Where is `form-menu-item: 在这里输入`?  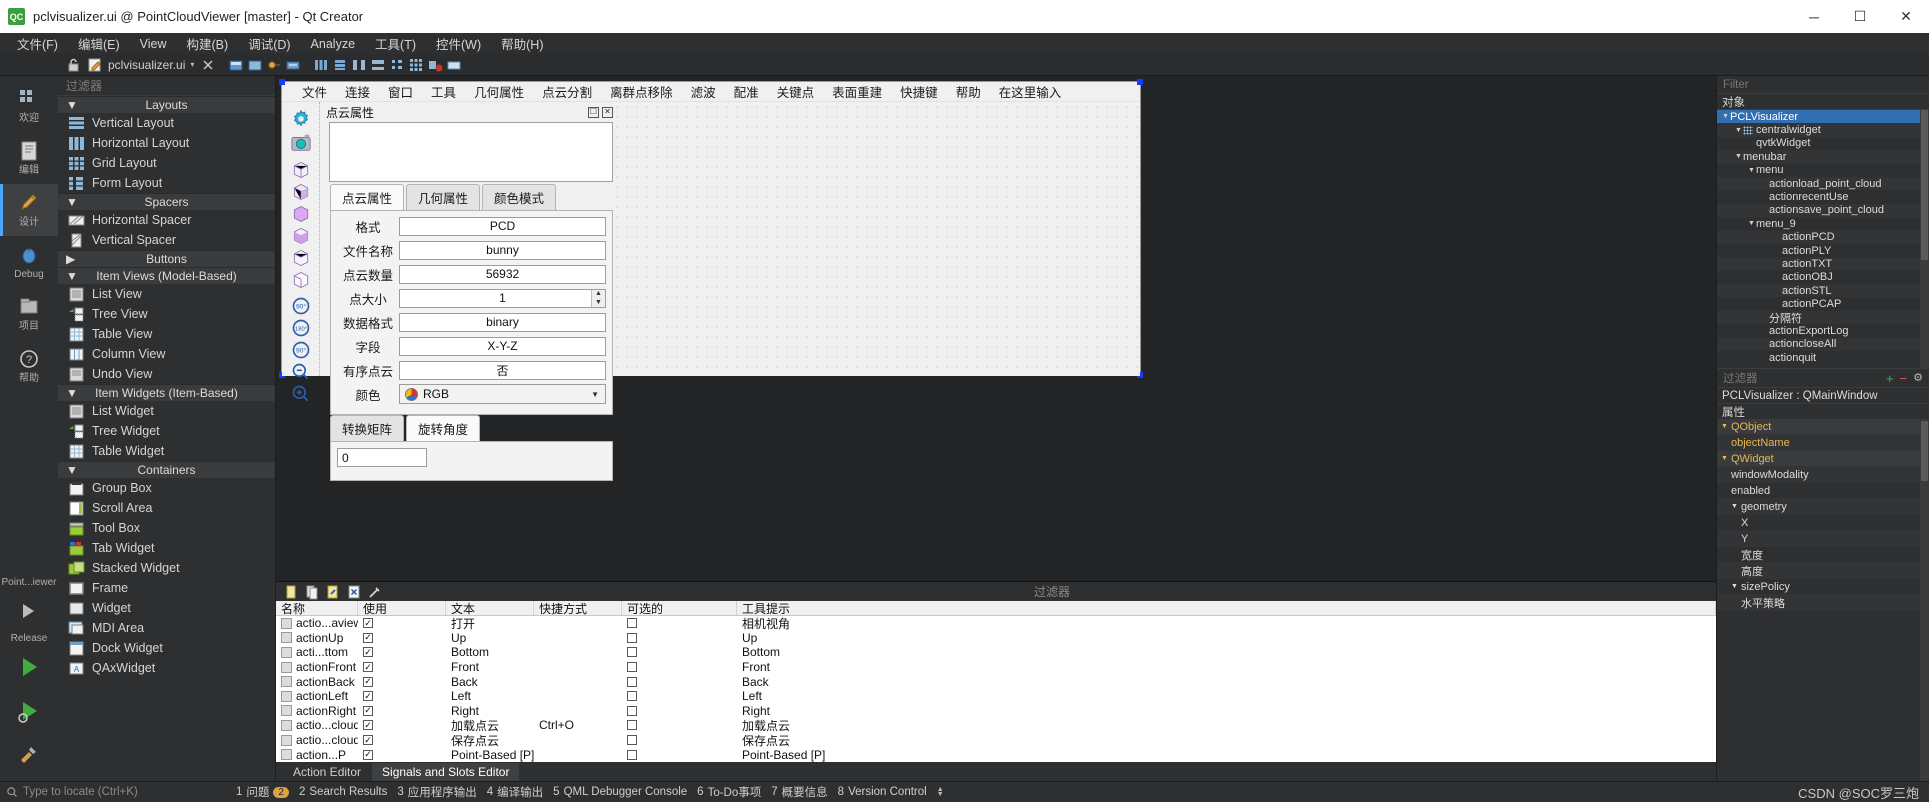
form-menu-item: 在这里输入 is located at coordinates (1030, 91).